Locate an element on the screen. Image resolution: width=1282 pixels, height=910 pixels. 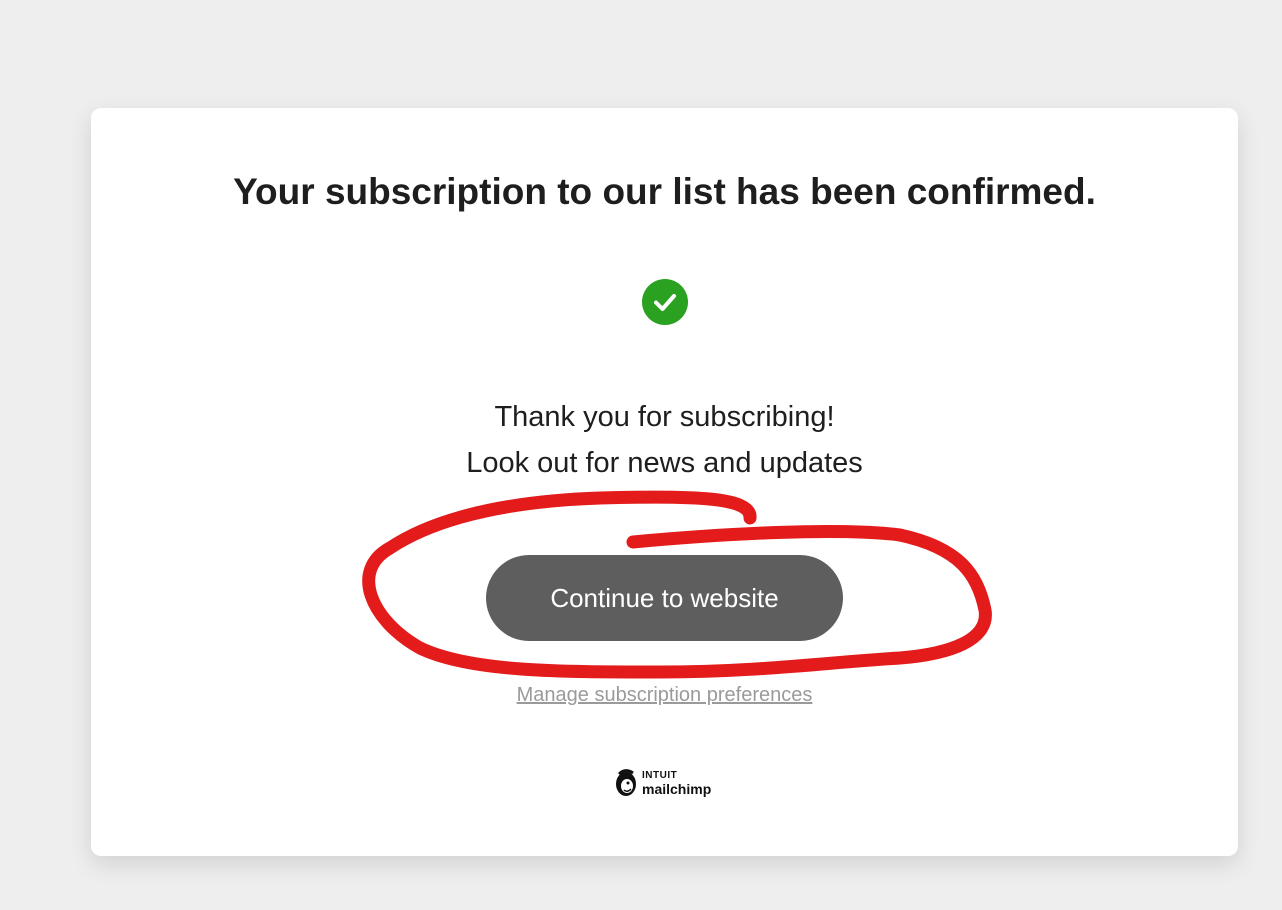
mailchimp-logo: INTUIT mailchimp is located at coordinates (662, 783).